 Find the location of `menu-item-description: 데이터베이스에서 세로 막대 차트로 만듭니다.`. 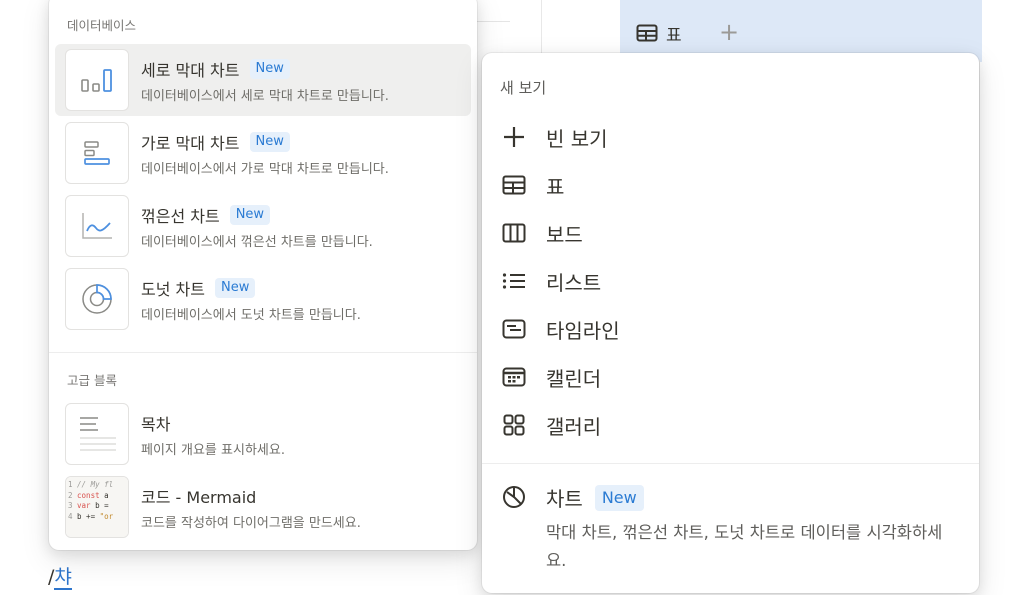

menu-item-description: 데이터베이스에서 세로 막대 차트로 만듭니다. is located at coordinates (265, 96).